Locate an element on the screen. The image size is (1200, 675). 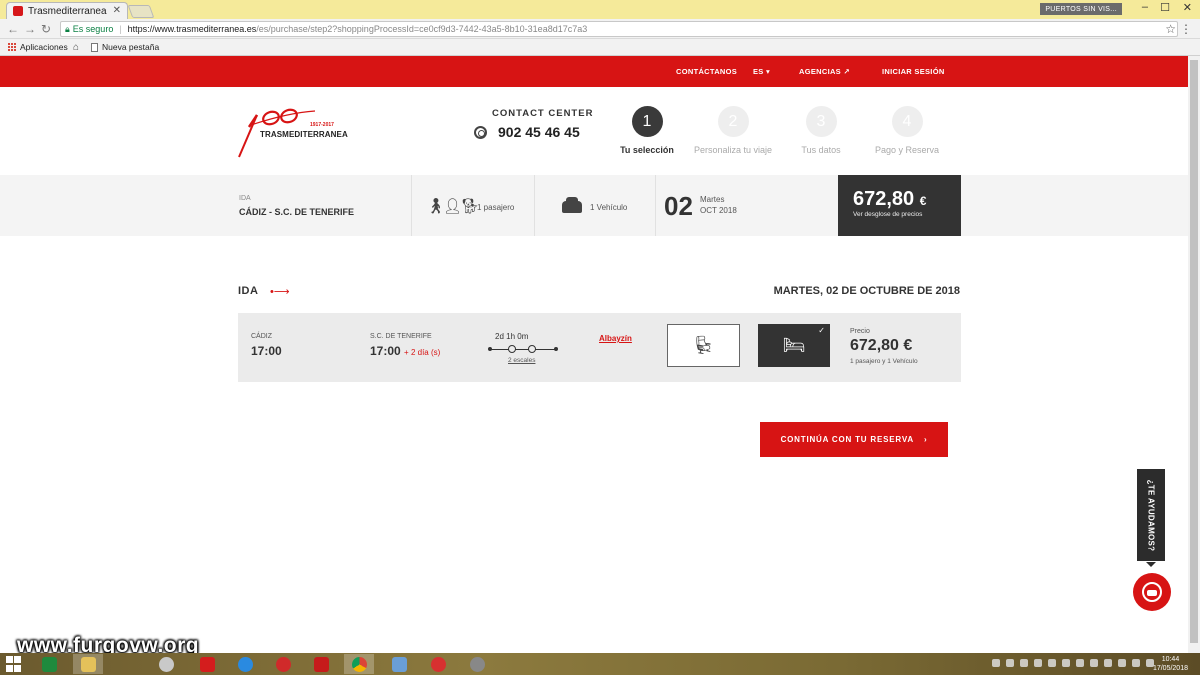
route-line-icon is located at coordinates (523, 349).